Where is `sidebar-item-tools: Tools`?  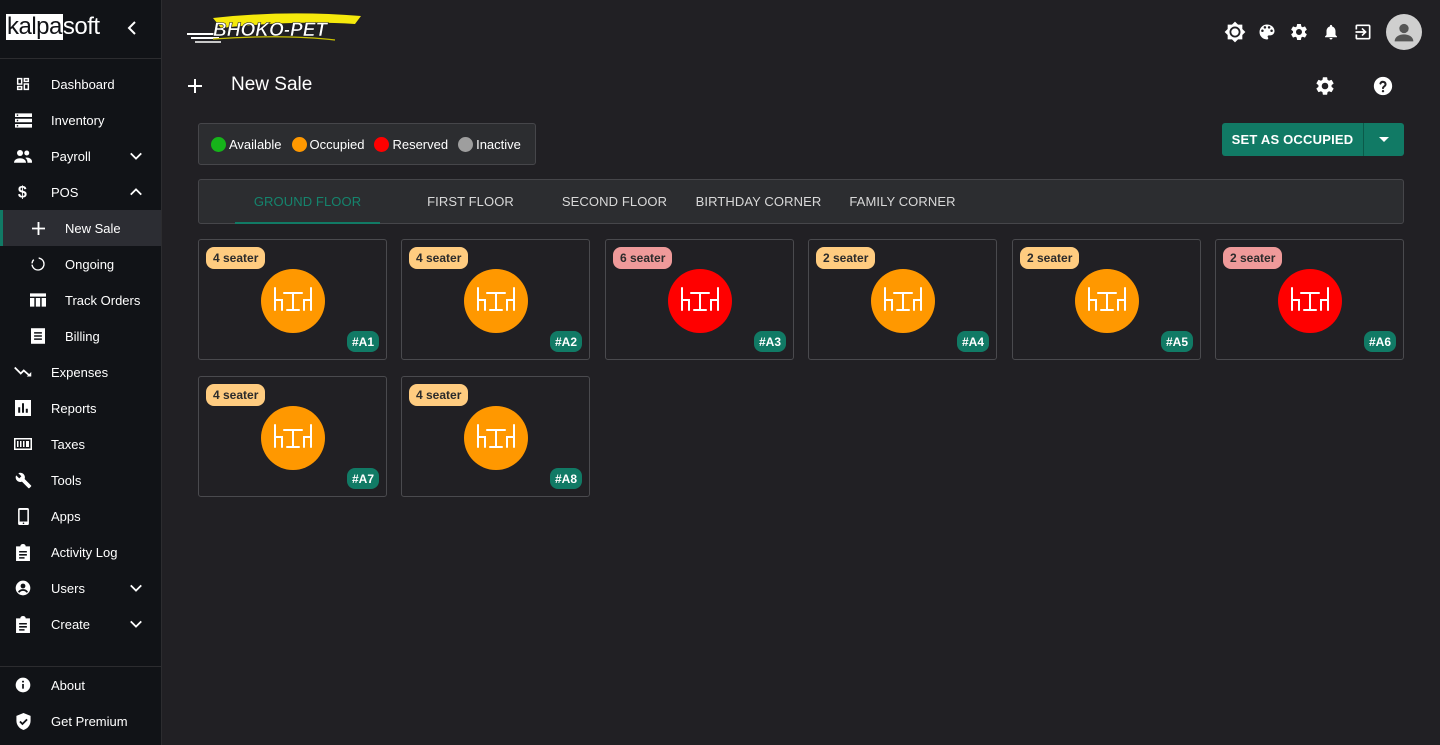 sidebar-item-tools: Tools is located at coordinates (80, 480).